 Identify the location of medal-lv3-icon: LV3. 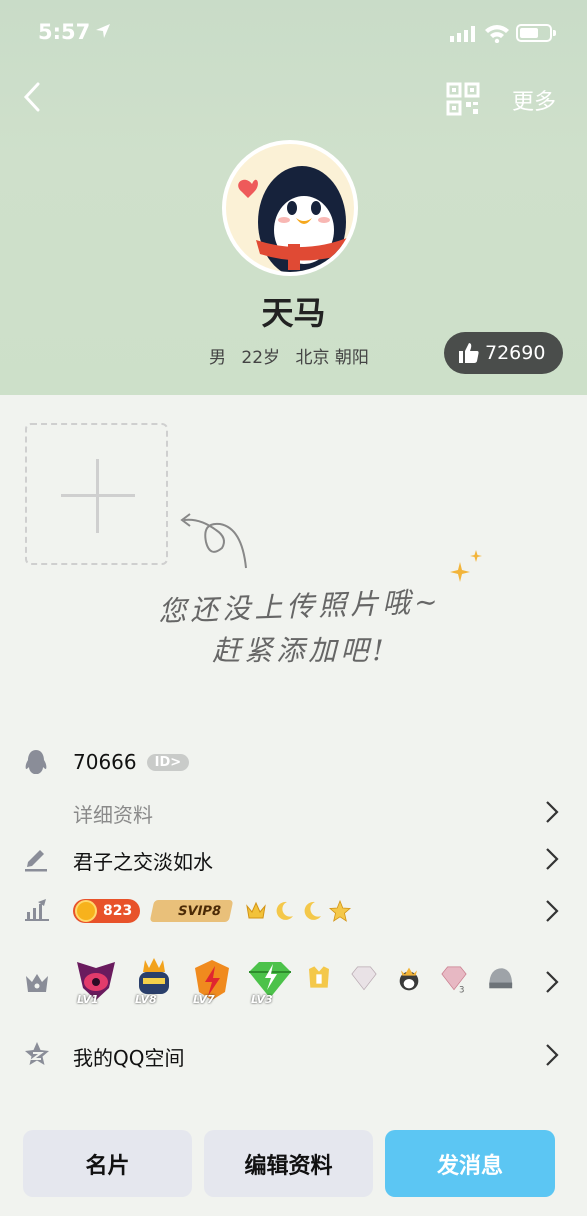
(269, 982).